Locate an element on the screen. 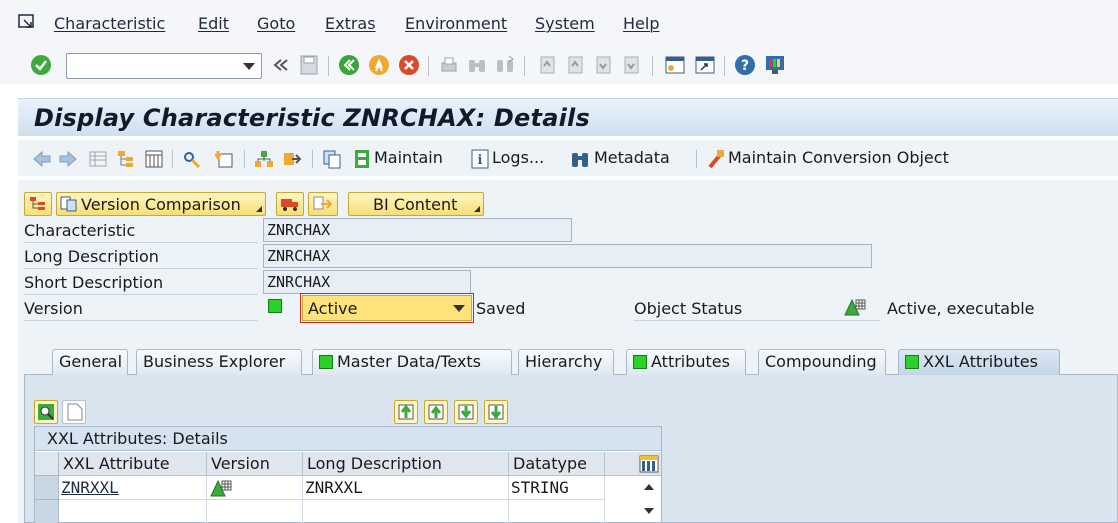 The height and width of the screenshot is (523, 1118). tab-label: Business Explorer is located at coordinates (214, 361).